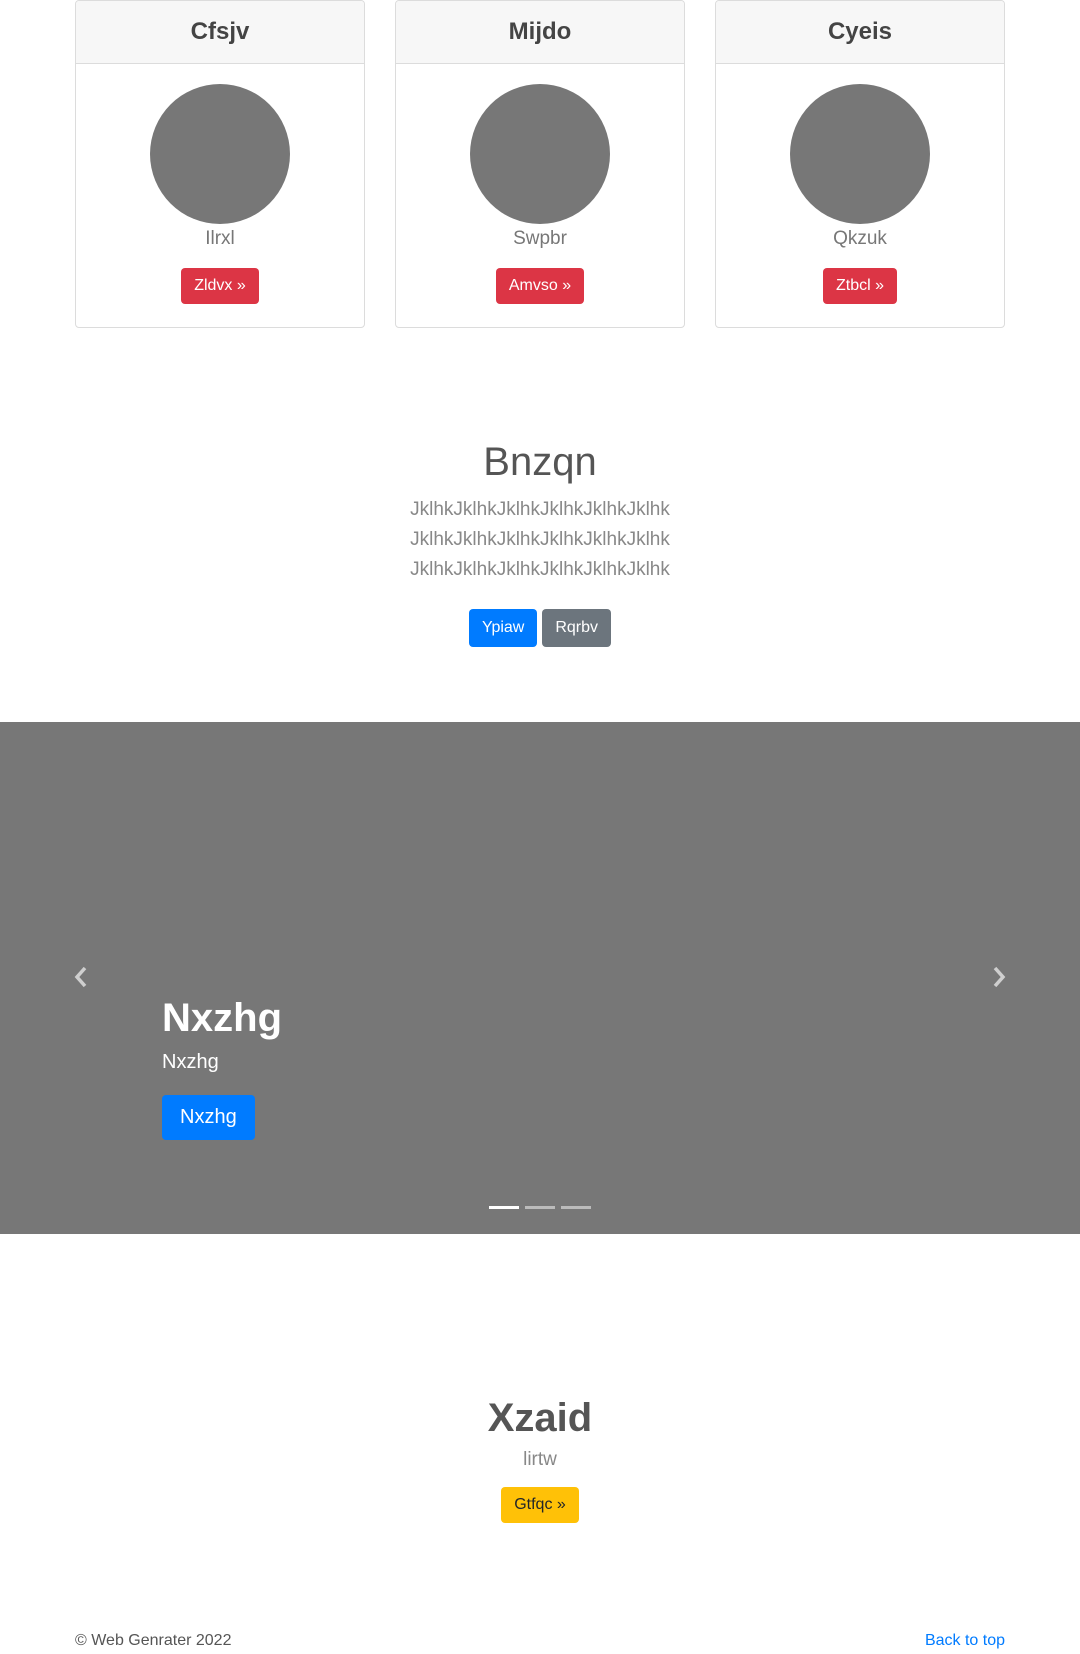  I want to click on hero-buttons: Ypiaw Rqrbv, so click(540, 628).